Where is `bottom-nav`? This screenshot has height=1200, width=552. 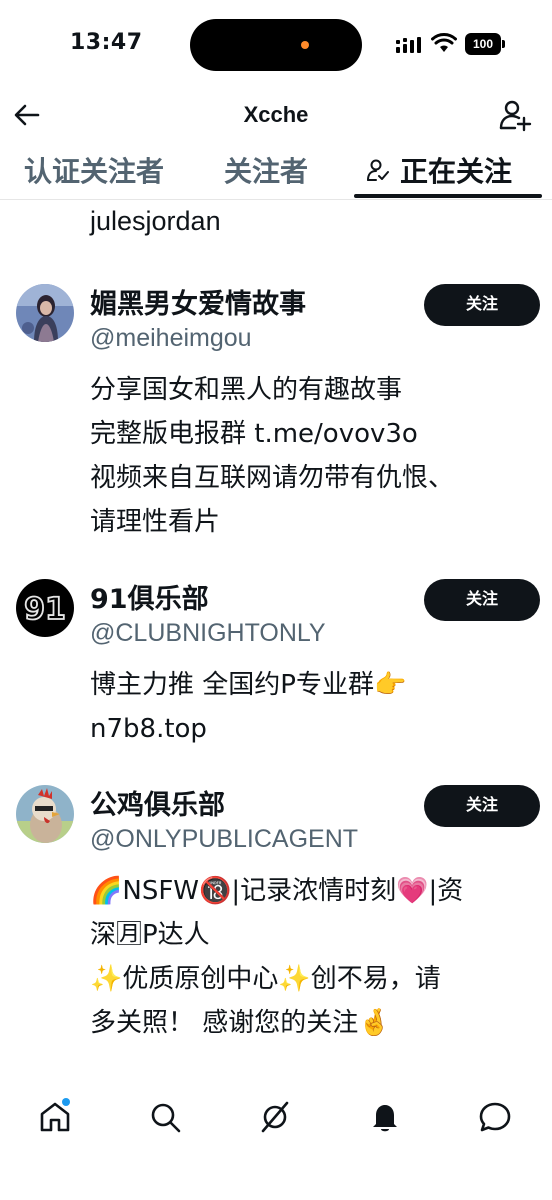 bottom-nav is located at coordinates (276, 1120).